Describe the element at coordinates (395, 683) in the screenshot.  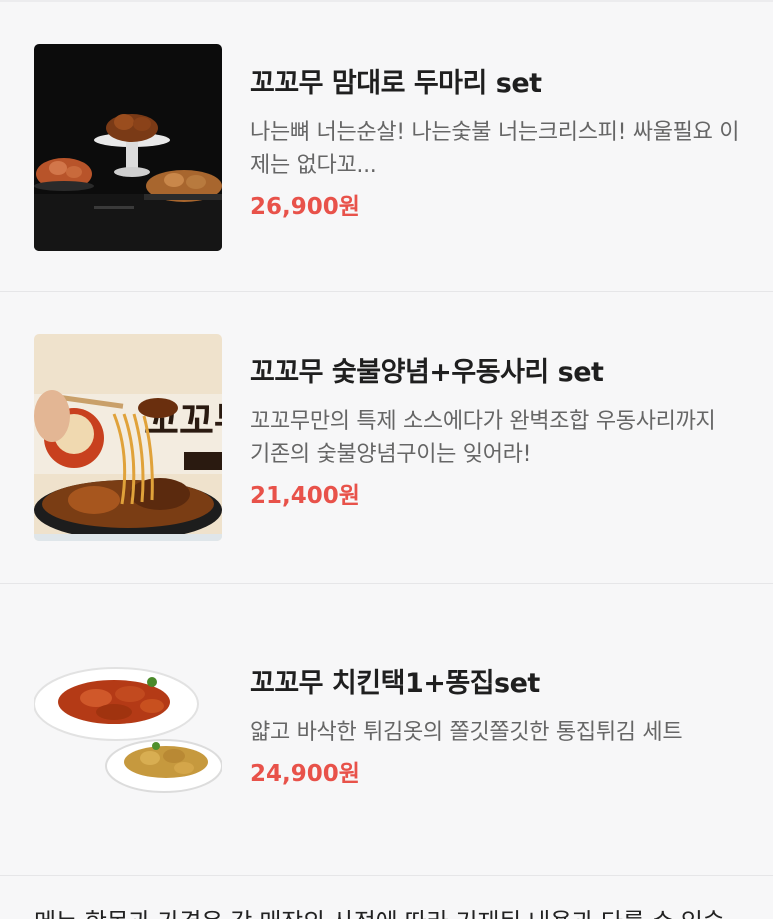
I see `menu-item-title: 꼬꼬무 치킨택1+똥집set` at that location.